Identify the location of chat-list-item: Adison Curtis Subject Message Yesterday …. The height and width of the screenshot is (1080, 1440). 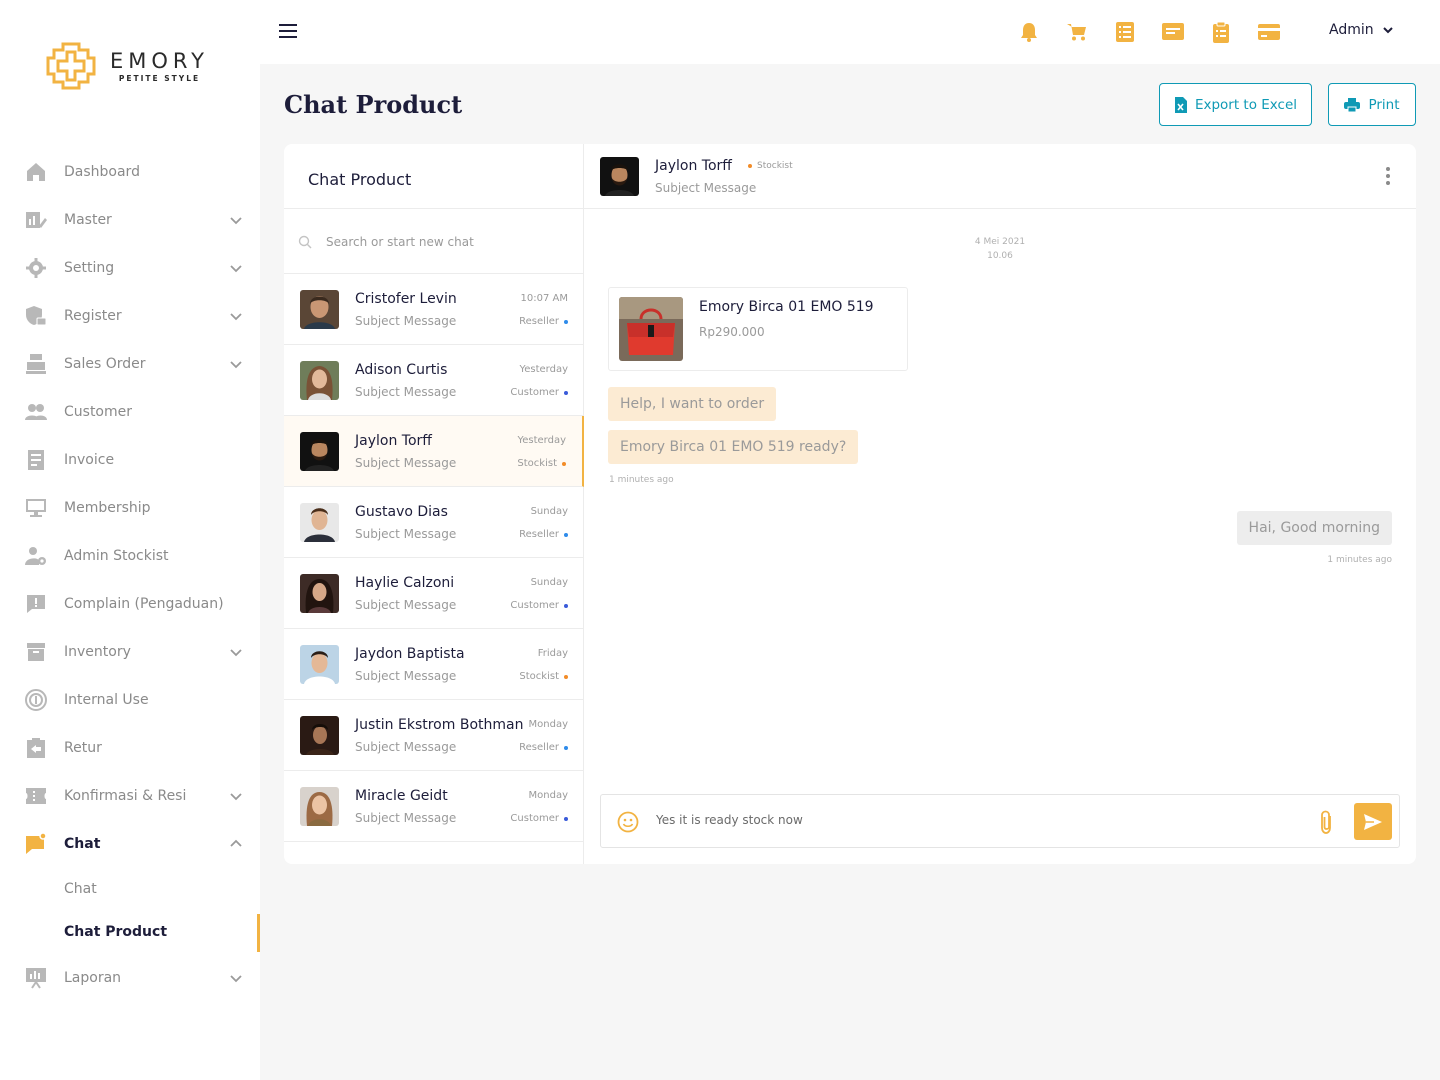
(434, 380).